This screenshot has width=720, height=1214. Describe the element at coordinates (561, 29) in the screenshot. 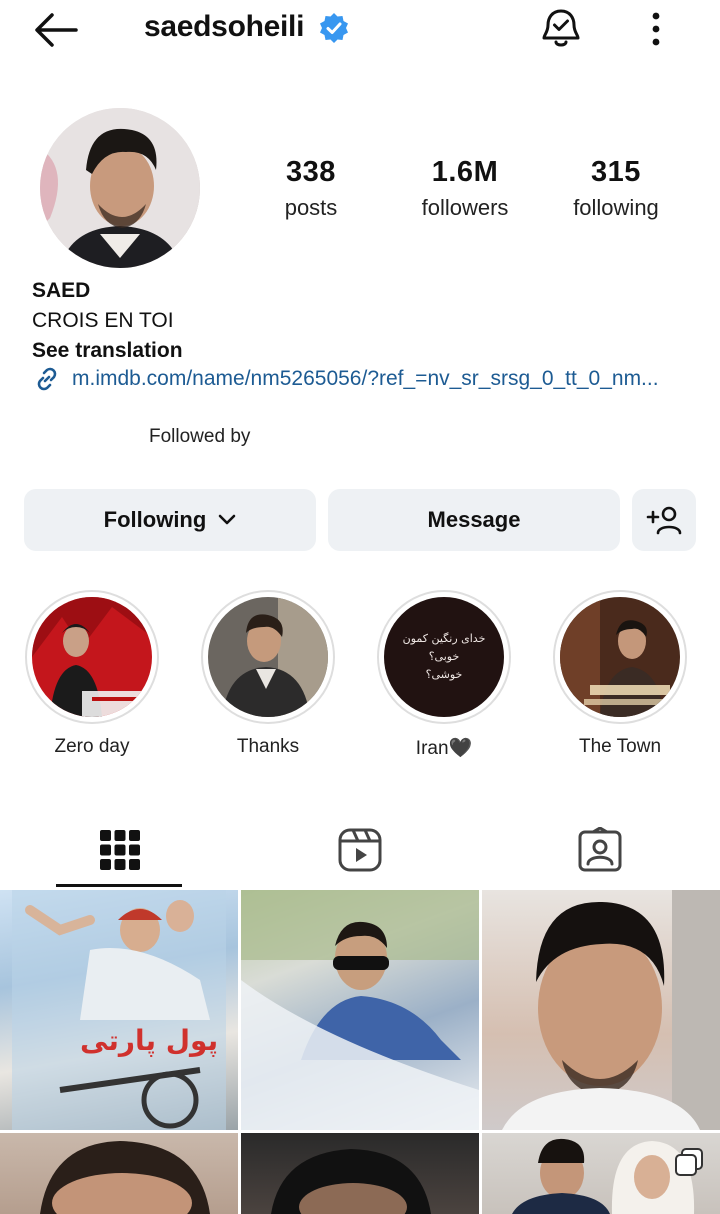

I see `notification-bell-icon` at that location.